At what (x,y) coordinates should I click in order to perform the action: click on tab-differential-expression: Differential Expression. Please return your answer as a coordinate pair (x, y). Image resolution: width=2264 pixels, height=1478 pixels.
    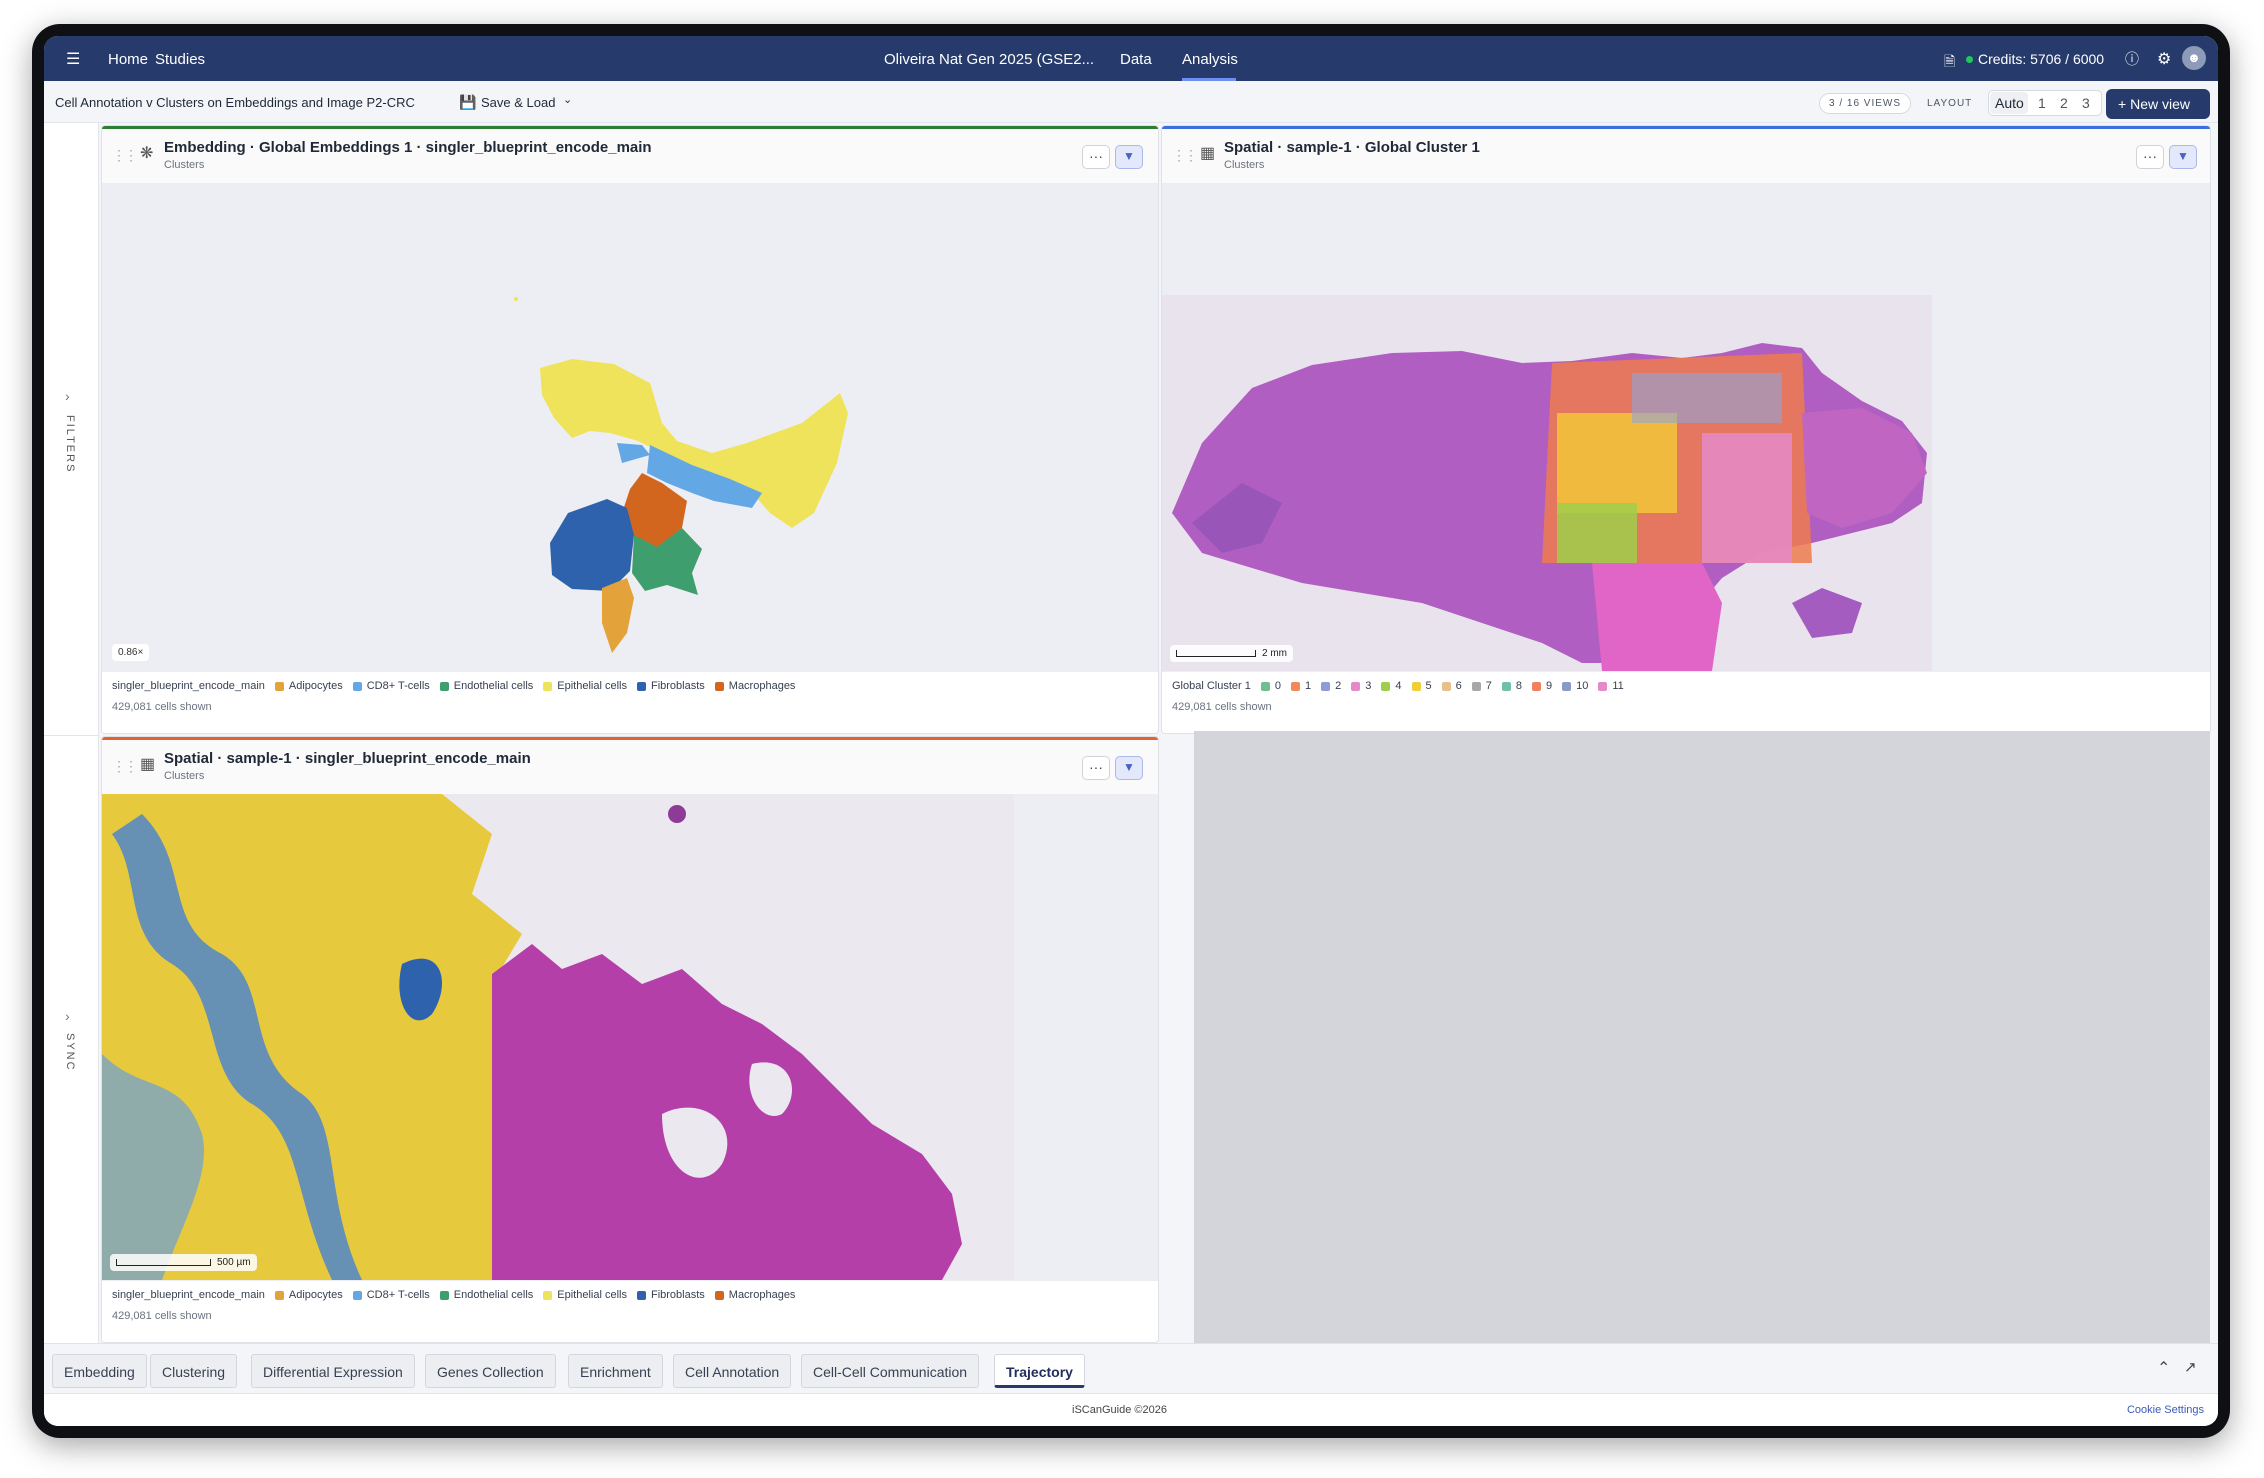
    Looking at the image, I should click on (333, 1371).